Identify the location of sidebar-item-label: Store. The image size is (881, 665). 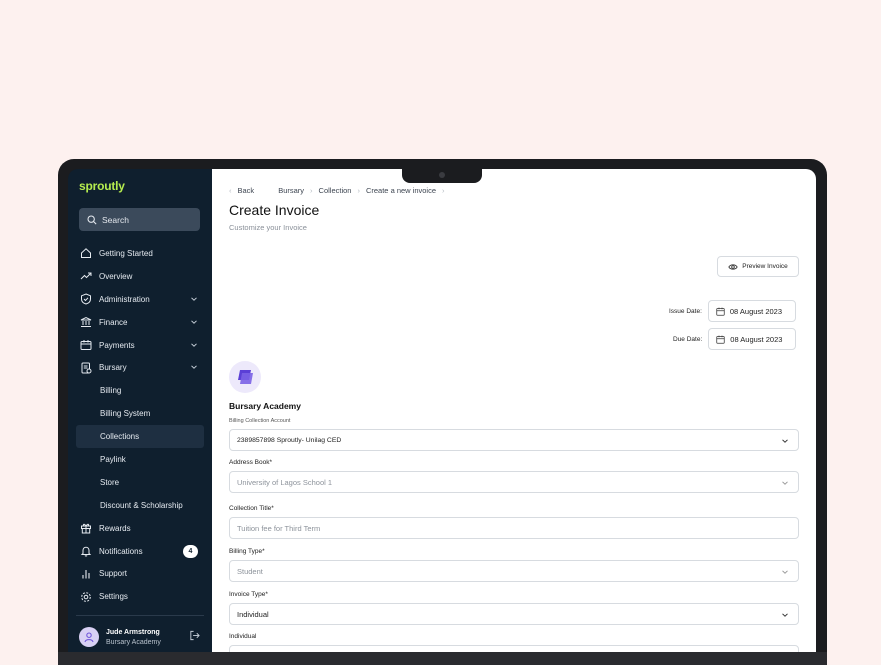
(110, 482).